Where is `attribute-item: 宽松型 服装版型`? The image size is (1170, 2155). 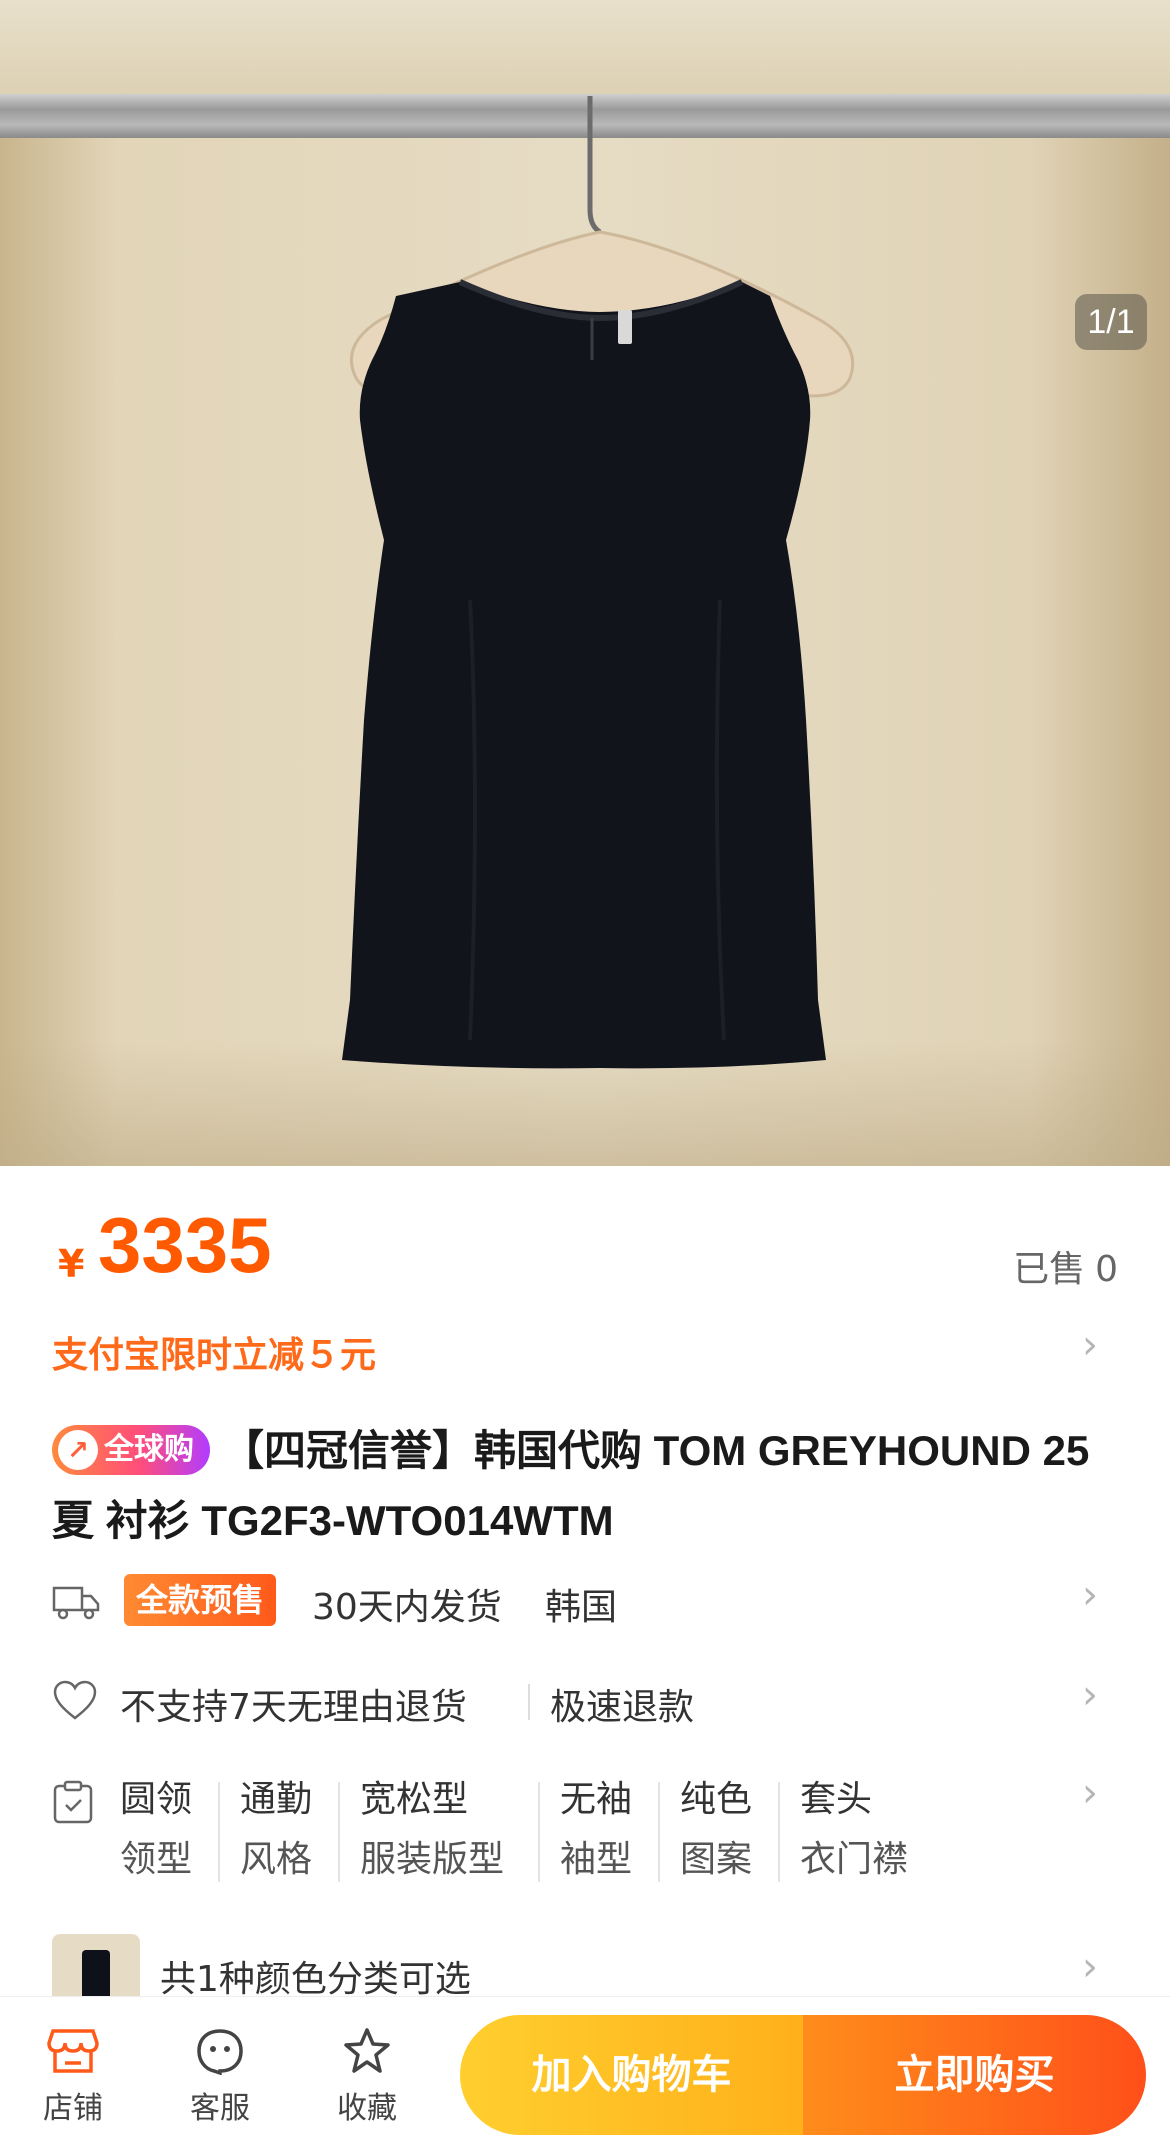 attribute-item: 宽松型 服装版型 is located at coordinates (432, 1830).